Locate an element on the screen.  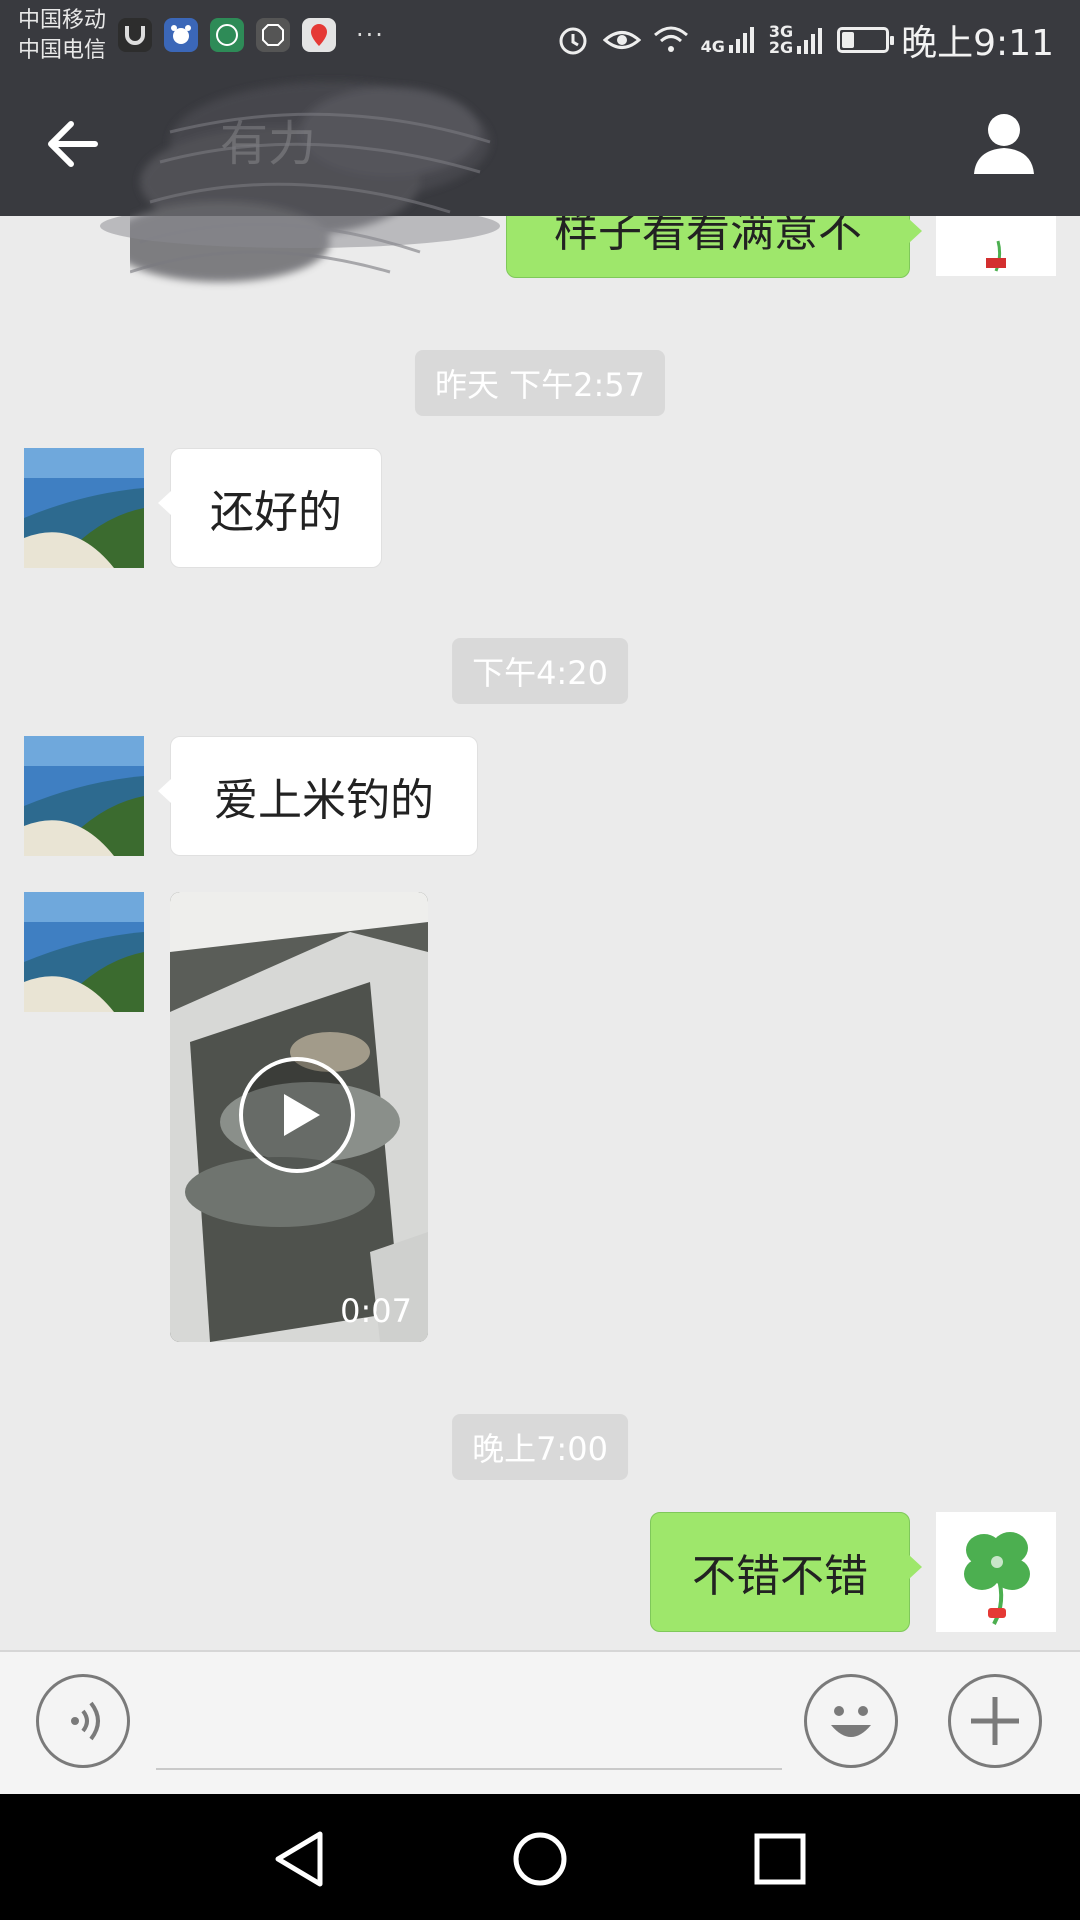
emoji-button is located at coordinates (851, 1721).